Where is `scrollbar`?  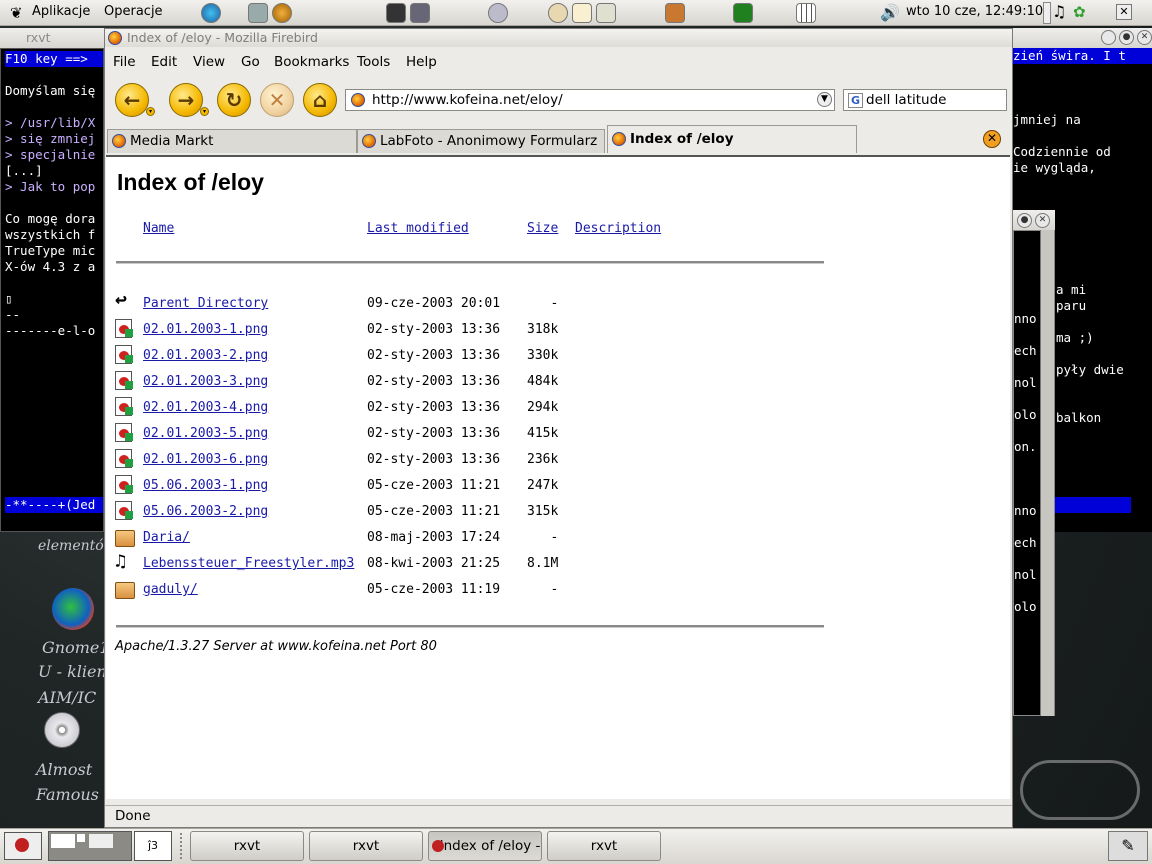 scrollbar is located at coordinates (1047, 473).